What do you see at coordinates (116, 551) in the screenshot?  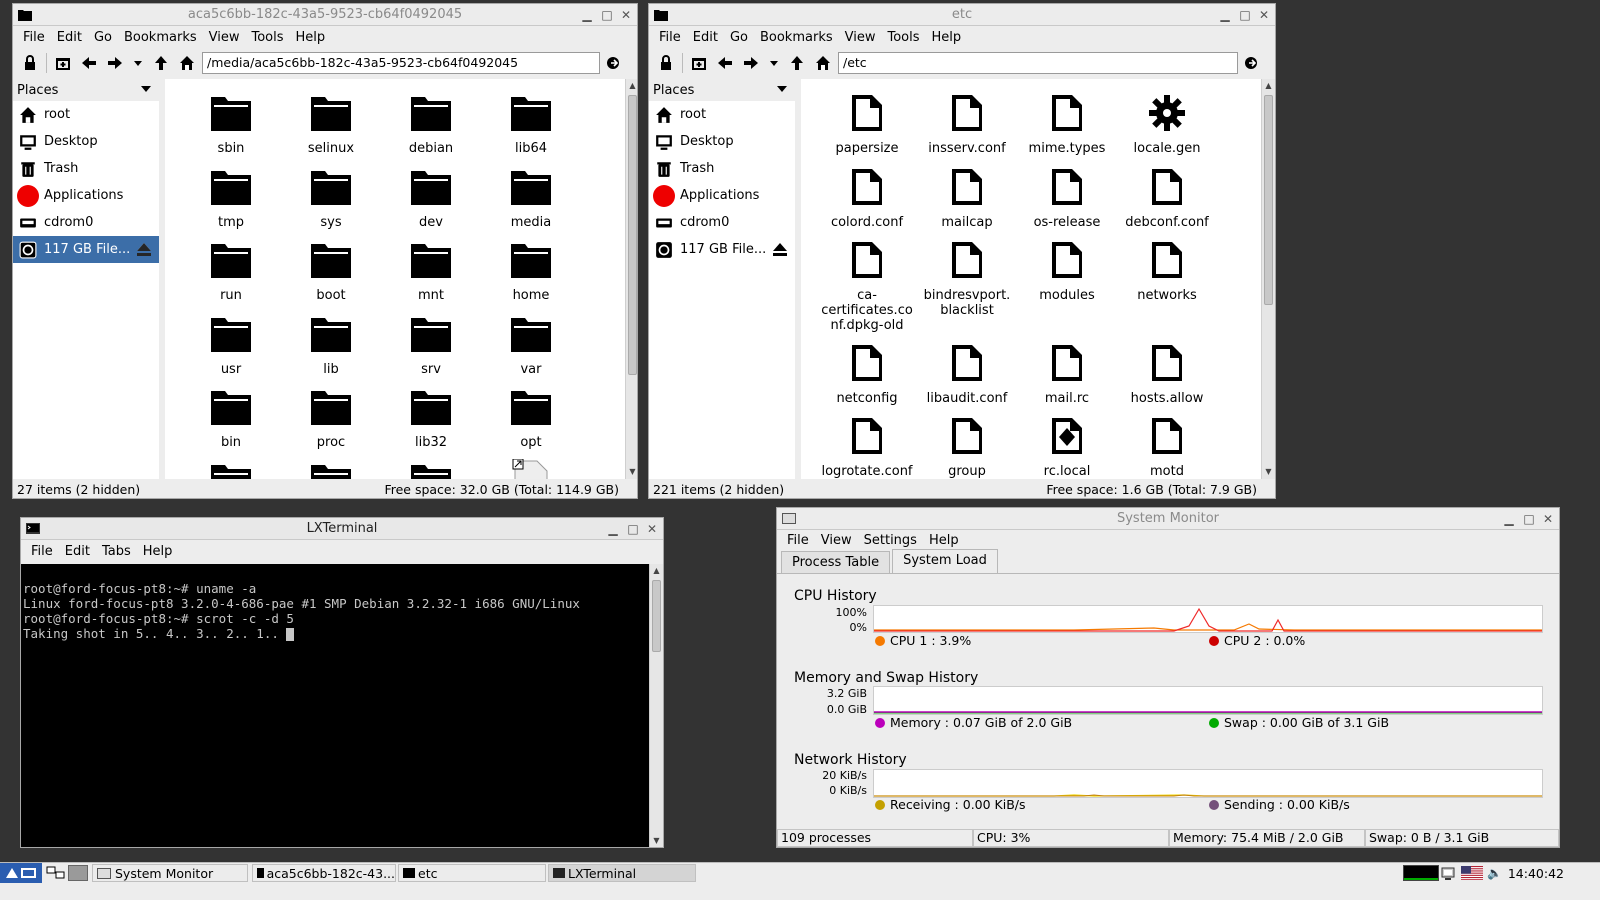 I see `menu-tabs: Tabs` at bounding box center [116, 551].